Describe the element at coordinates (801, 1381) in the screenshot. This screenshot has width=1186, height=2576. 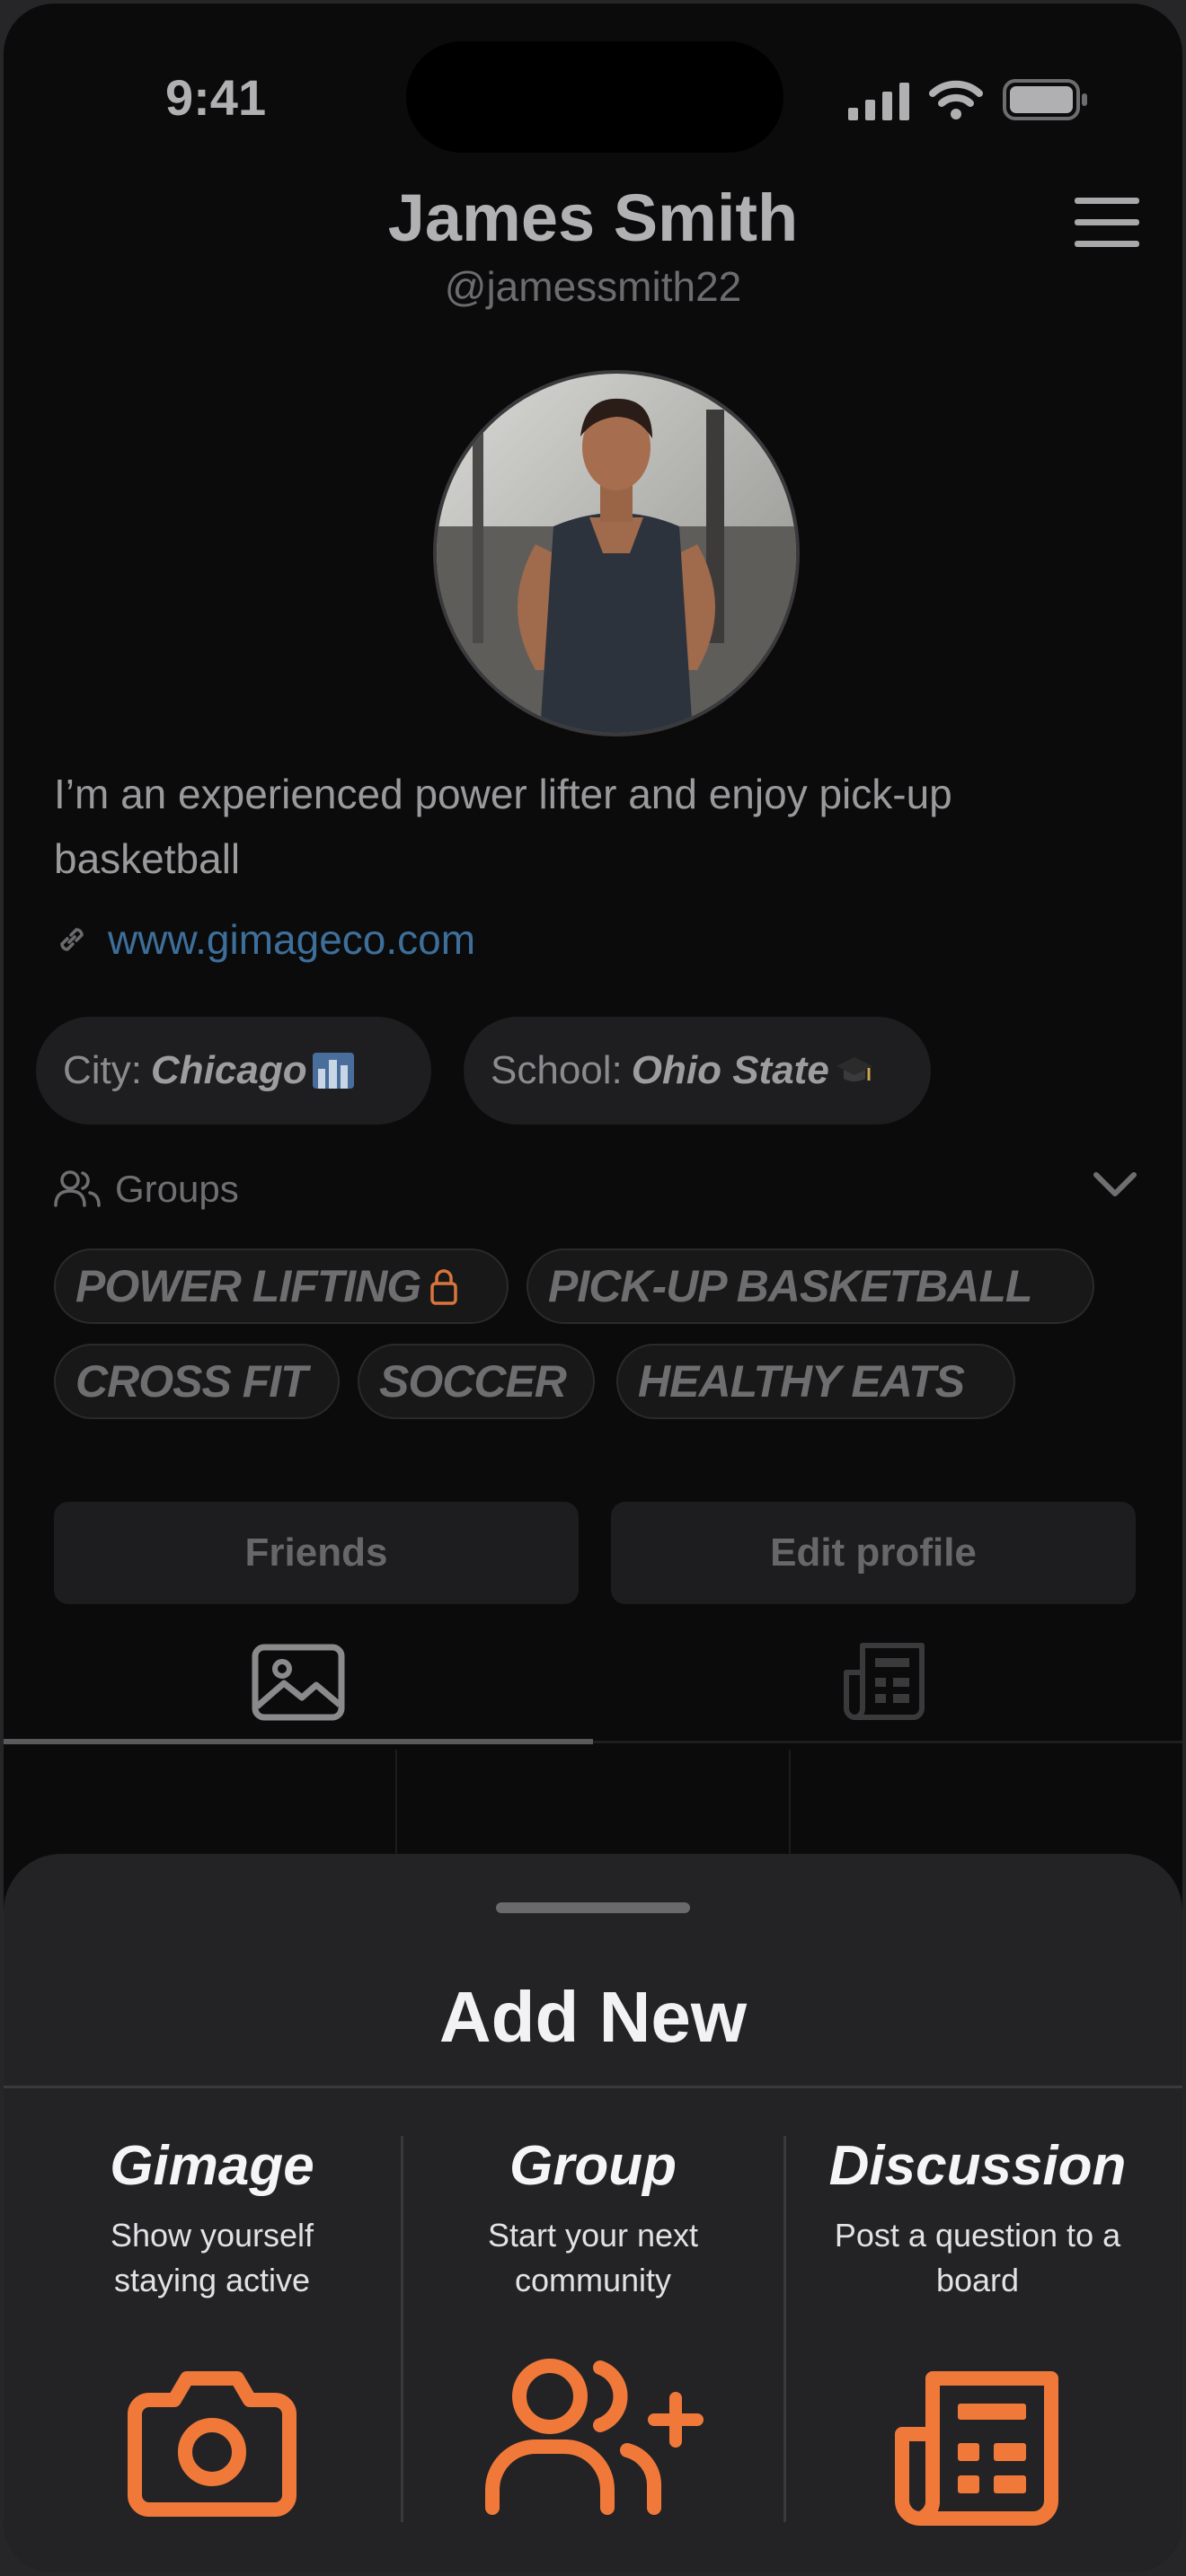
I see `group-tag-label: HEALTHY EATS` at that location.